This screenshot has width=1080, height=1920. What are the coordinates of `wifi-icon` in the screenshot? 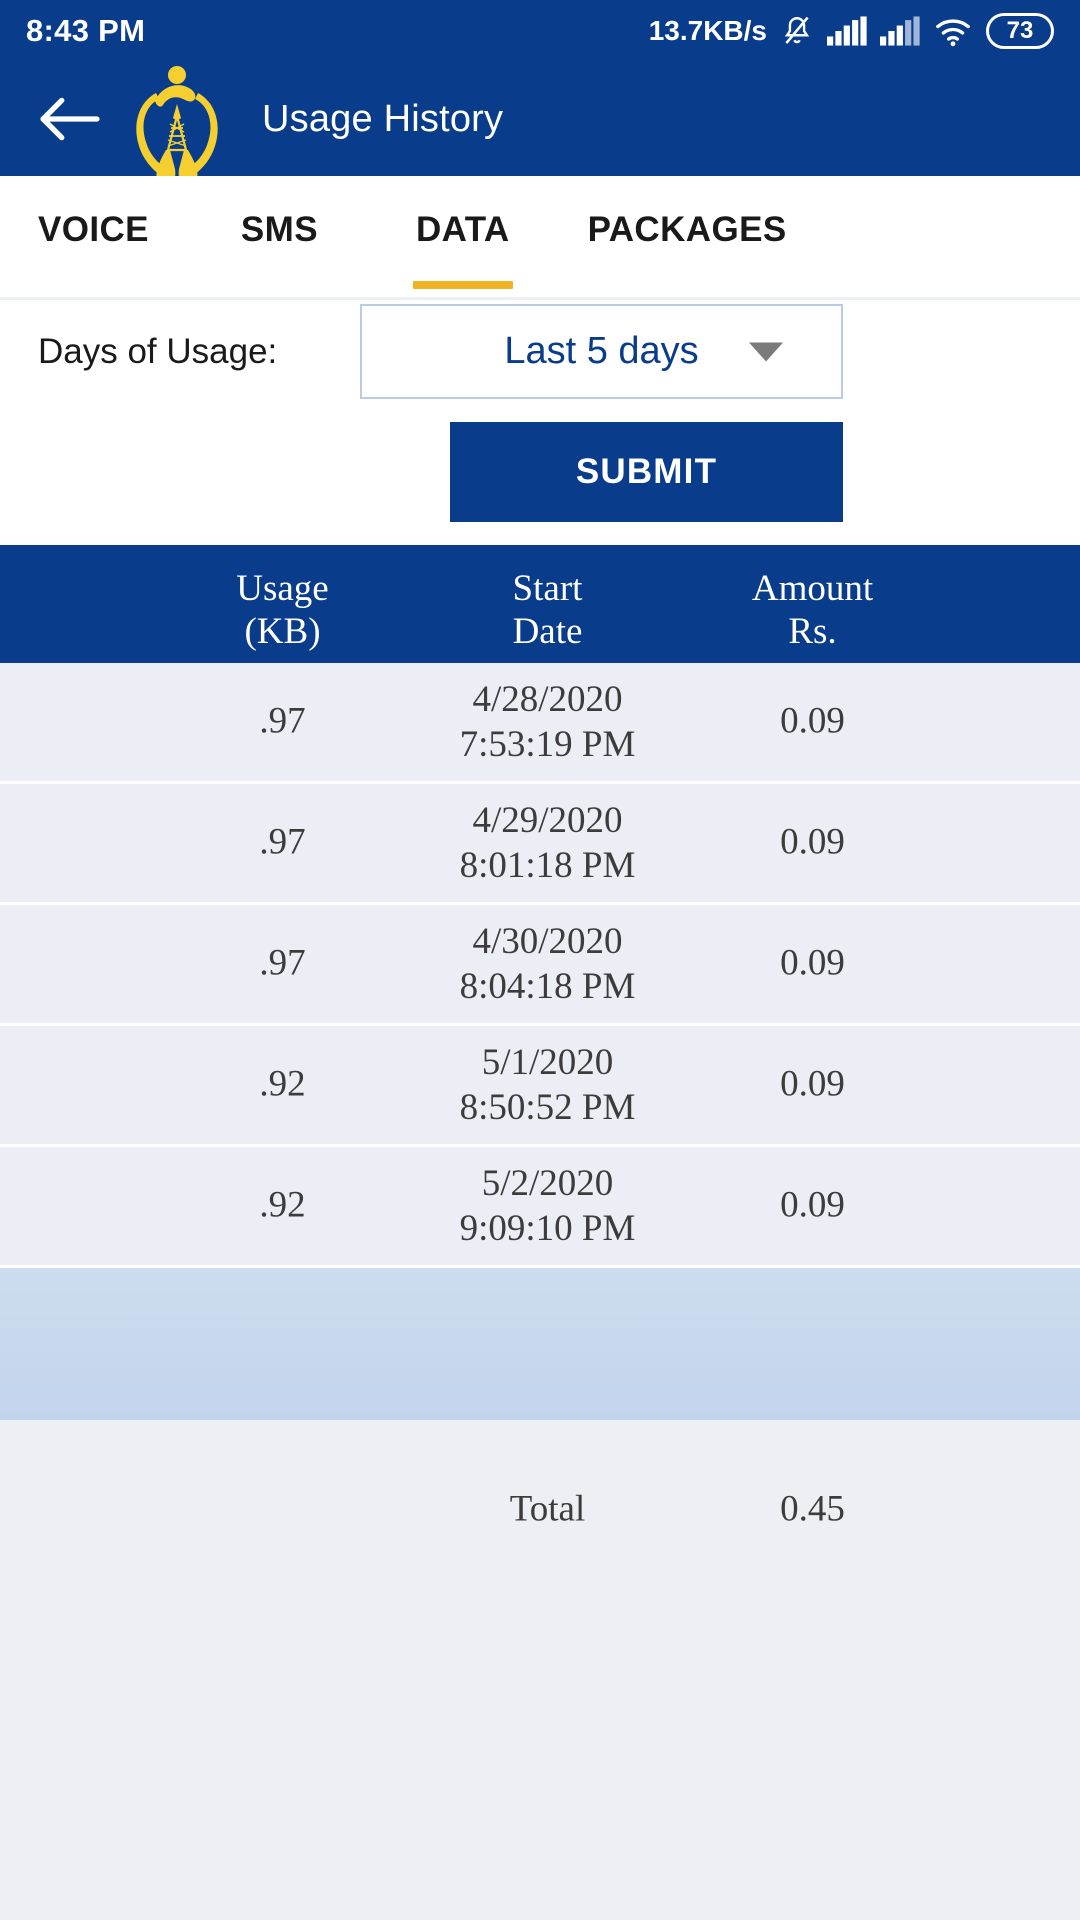 It's located at (953, 33).